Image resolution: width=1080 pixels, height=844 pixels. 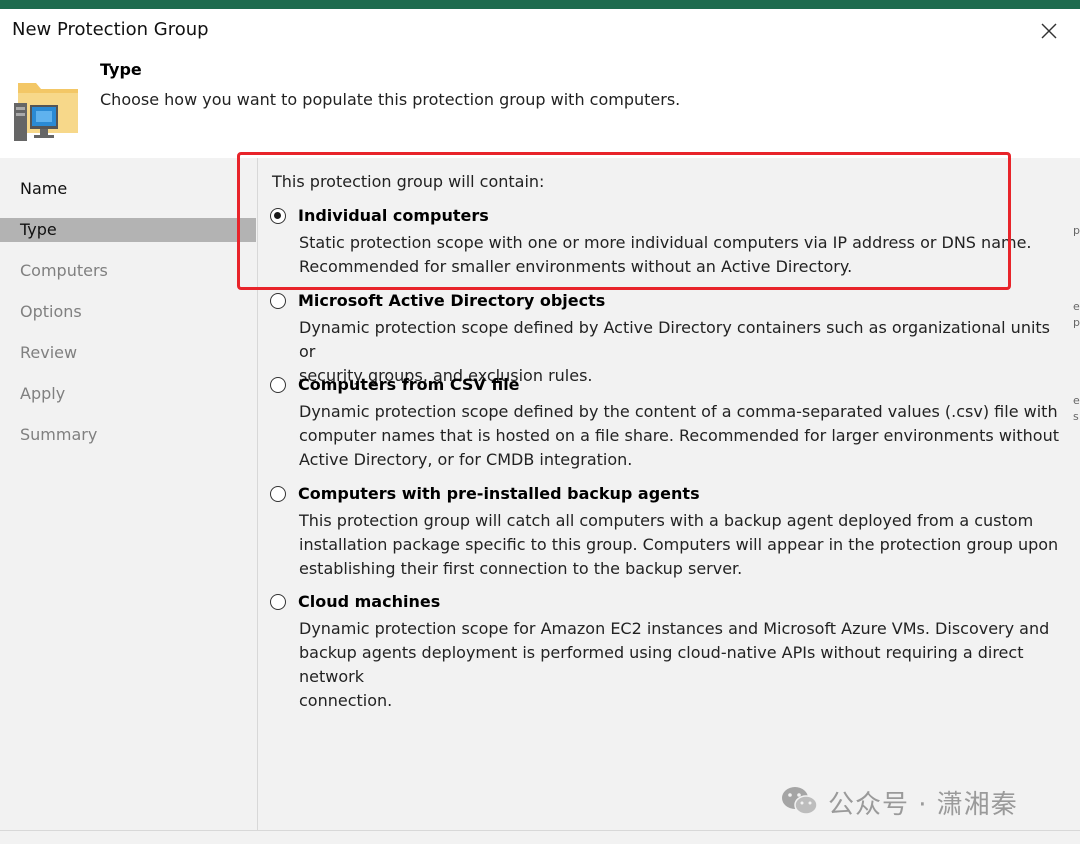 What do you see at coordinates (346, 700) in the screenshot?
I see `description-line: connection.` at bounding box center [346, 700].